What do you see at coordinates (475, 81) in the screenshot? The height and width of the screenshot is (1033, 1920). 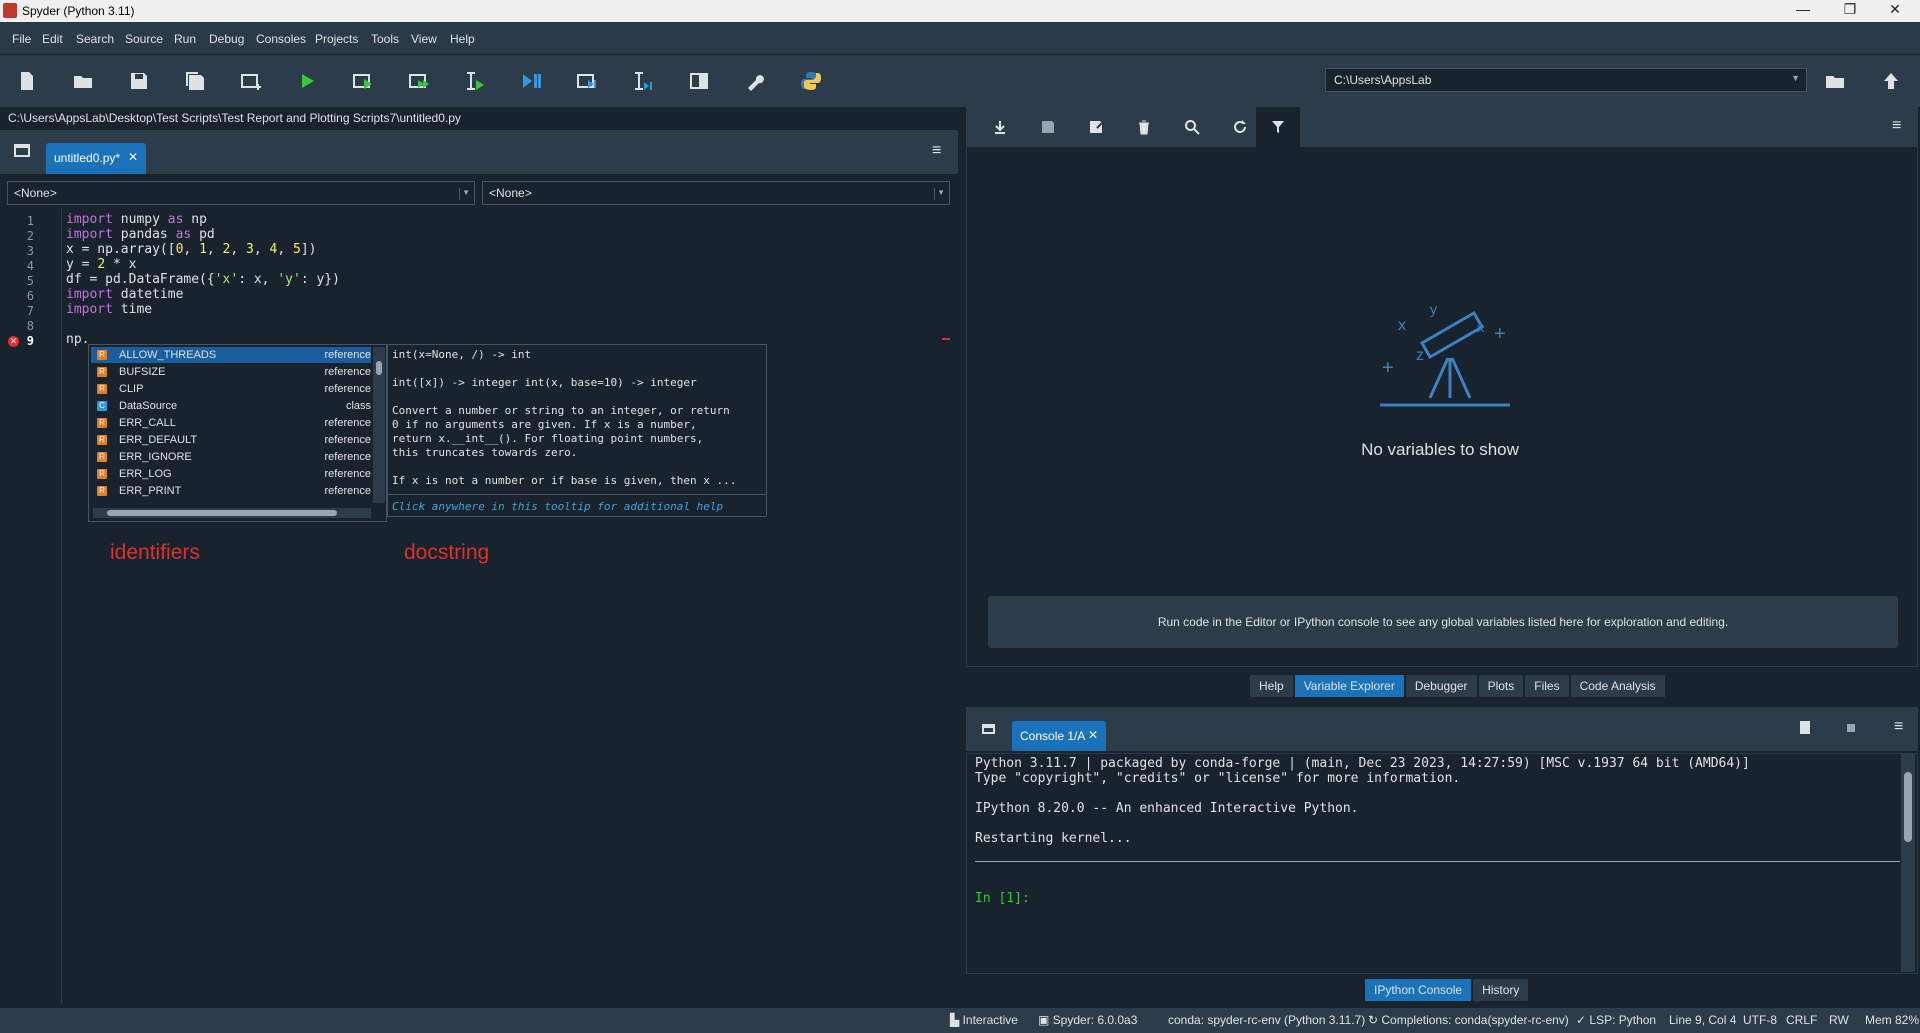 I see `run-selection-icon` at bounding box center [475, 81].